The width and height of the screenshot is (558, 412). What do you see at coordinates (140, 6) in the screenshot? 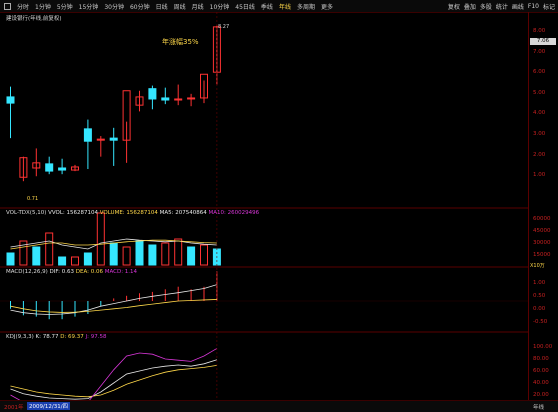
I see `period-tab-5: 60分钟` at bounding box center [140, 6].